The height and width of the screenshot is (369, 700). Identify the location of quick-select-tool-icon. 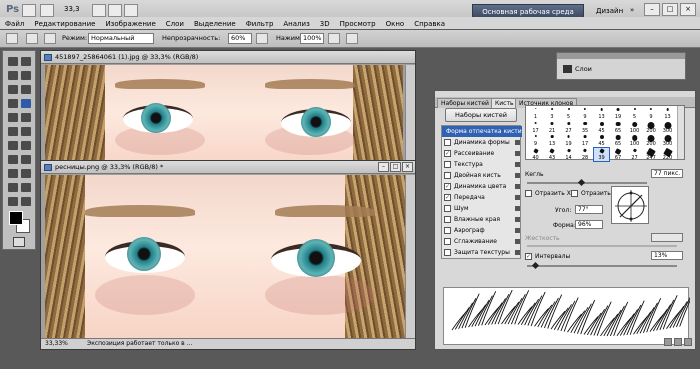
(26, 75).